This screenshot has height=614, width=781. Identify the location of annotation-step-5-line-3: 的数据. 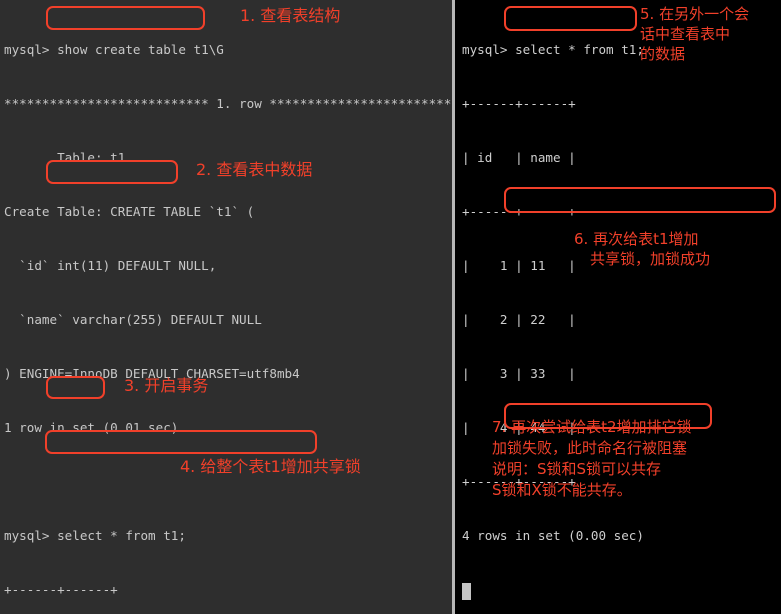
(663, 54).